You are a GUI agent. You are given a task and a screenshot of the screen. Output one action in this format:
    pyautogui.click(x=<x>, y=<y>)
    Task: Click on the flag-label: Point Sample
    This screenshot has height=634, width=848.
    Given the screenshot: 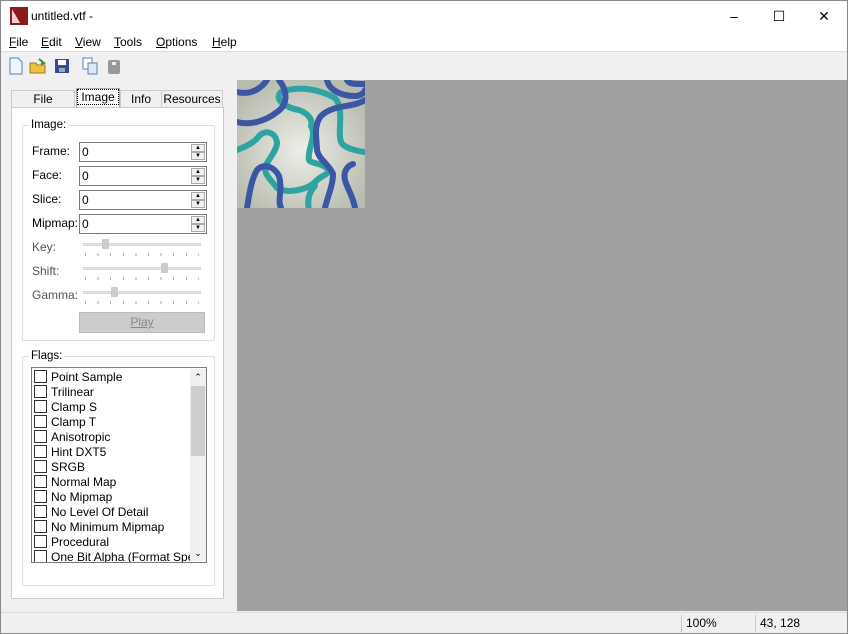 What is the action you would take?
    pyautogui.click(x=87, y=376)
    